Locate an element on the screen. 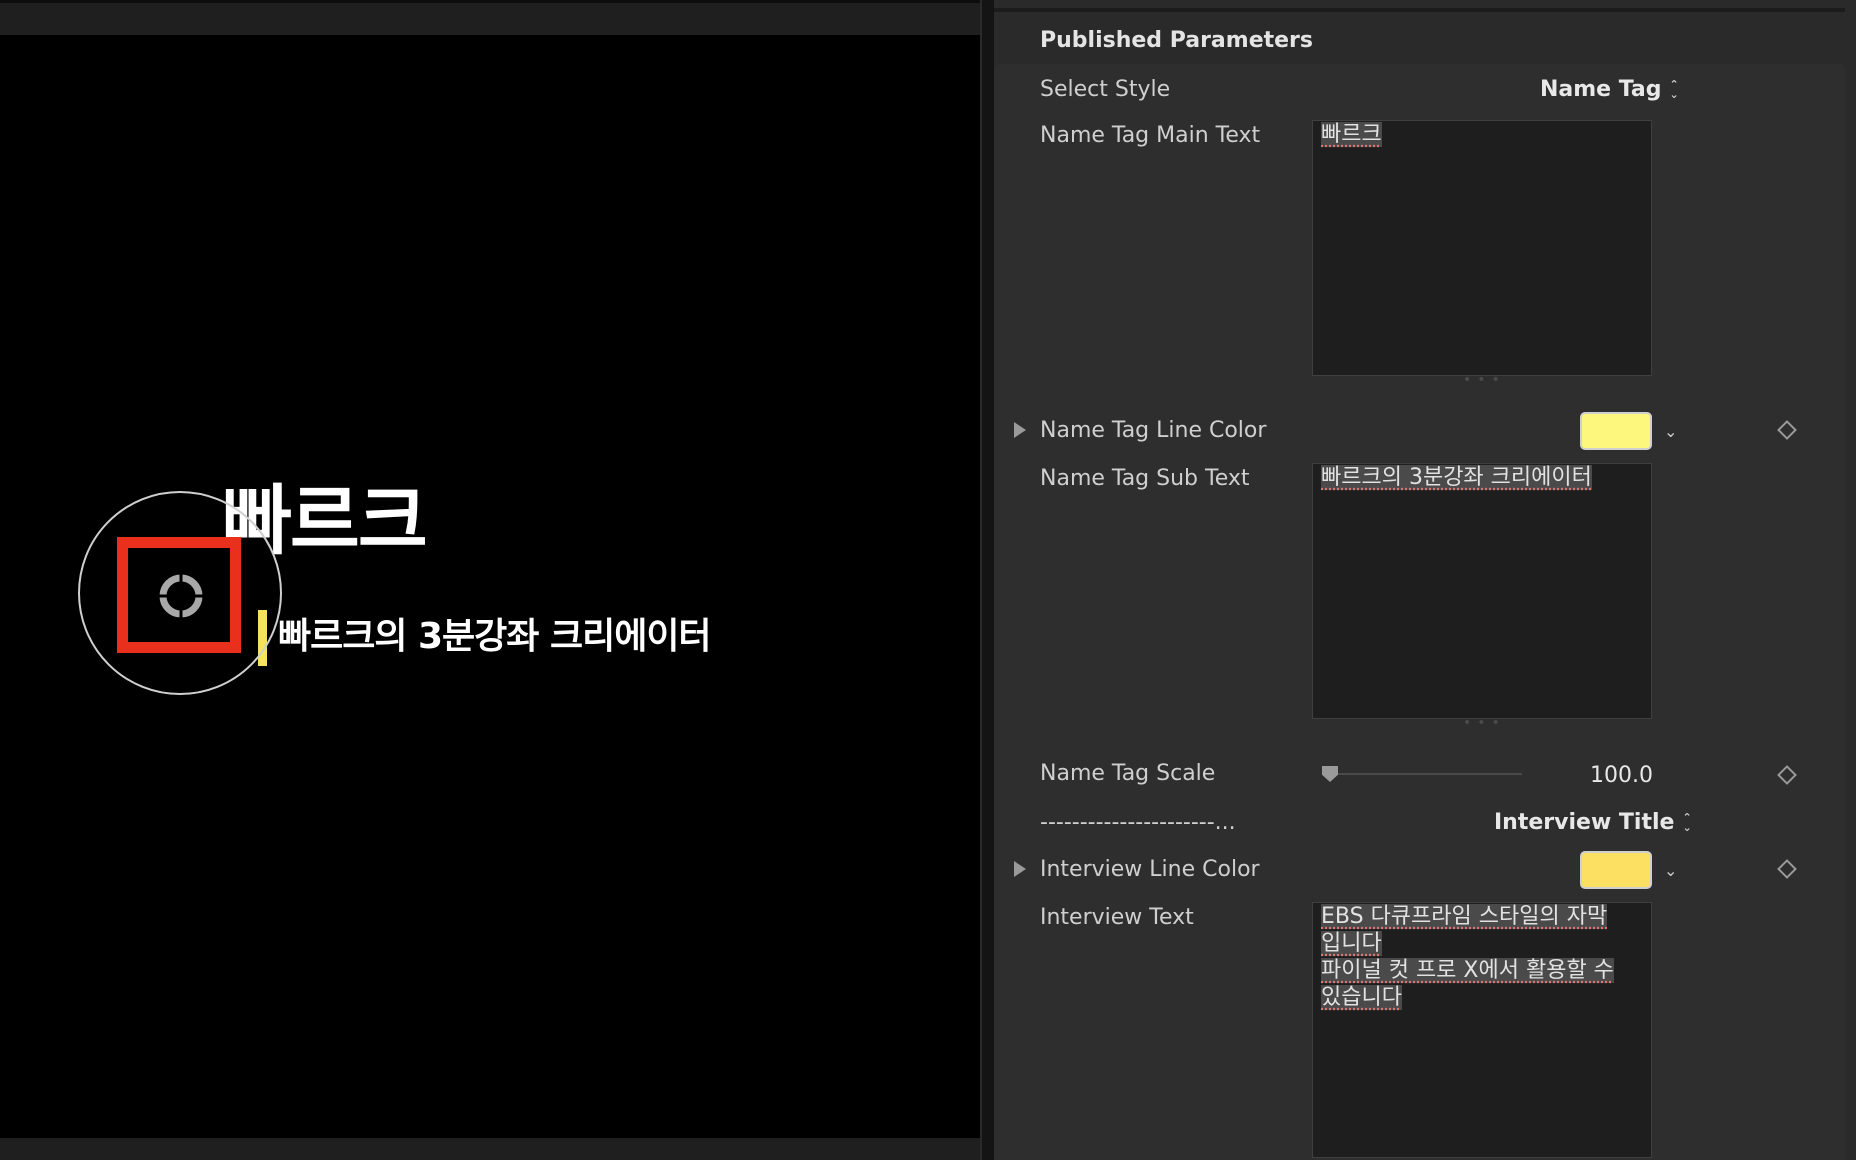 The width and height of the screenshot is (1856, 1160). inspector-top-line is located at coordinates (1419, 10).